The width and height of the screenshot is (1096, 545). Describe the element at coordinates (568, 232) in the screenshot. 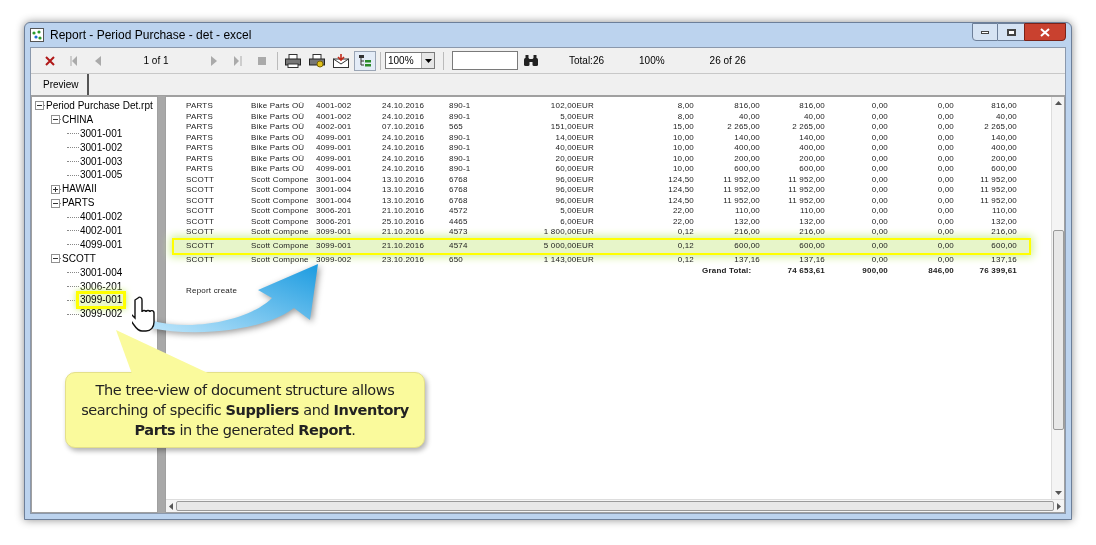

I see `table-cell-text: 1 800,00EUR` at that location.